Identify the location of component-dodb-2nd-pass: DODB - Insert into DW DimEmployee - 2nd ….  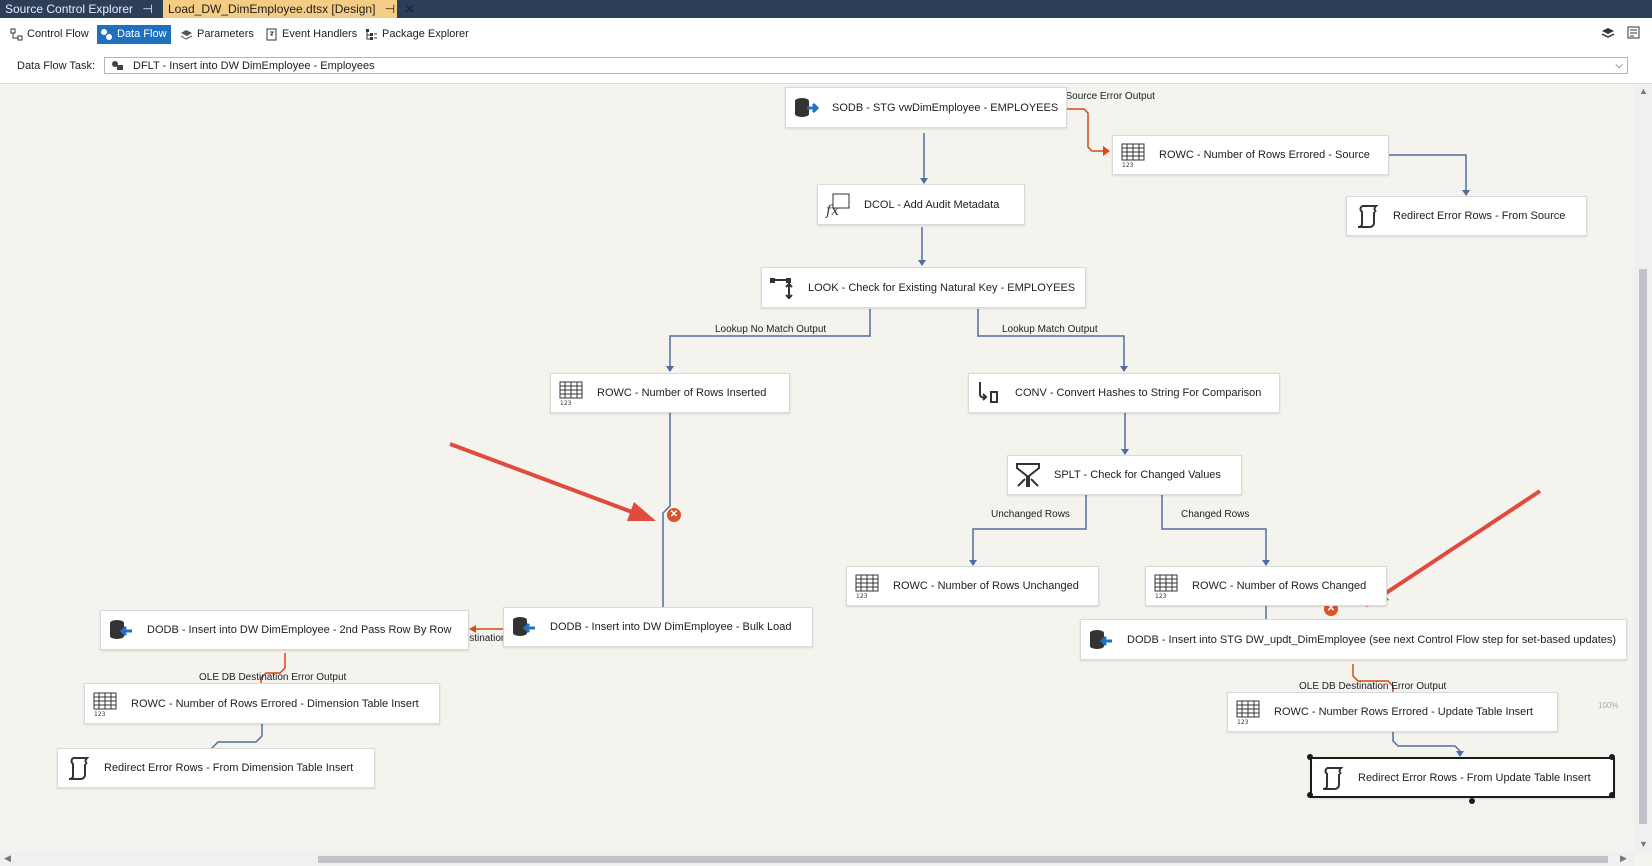
(284, 630).